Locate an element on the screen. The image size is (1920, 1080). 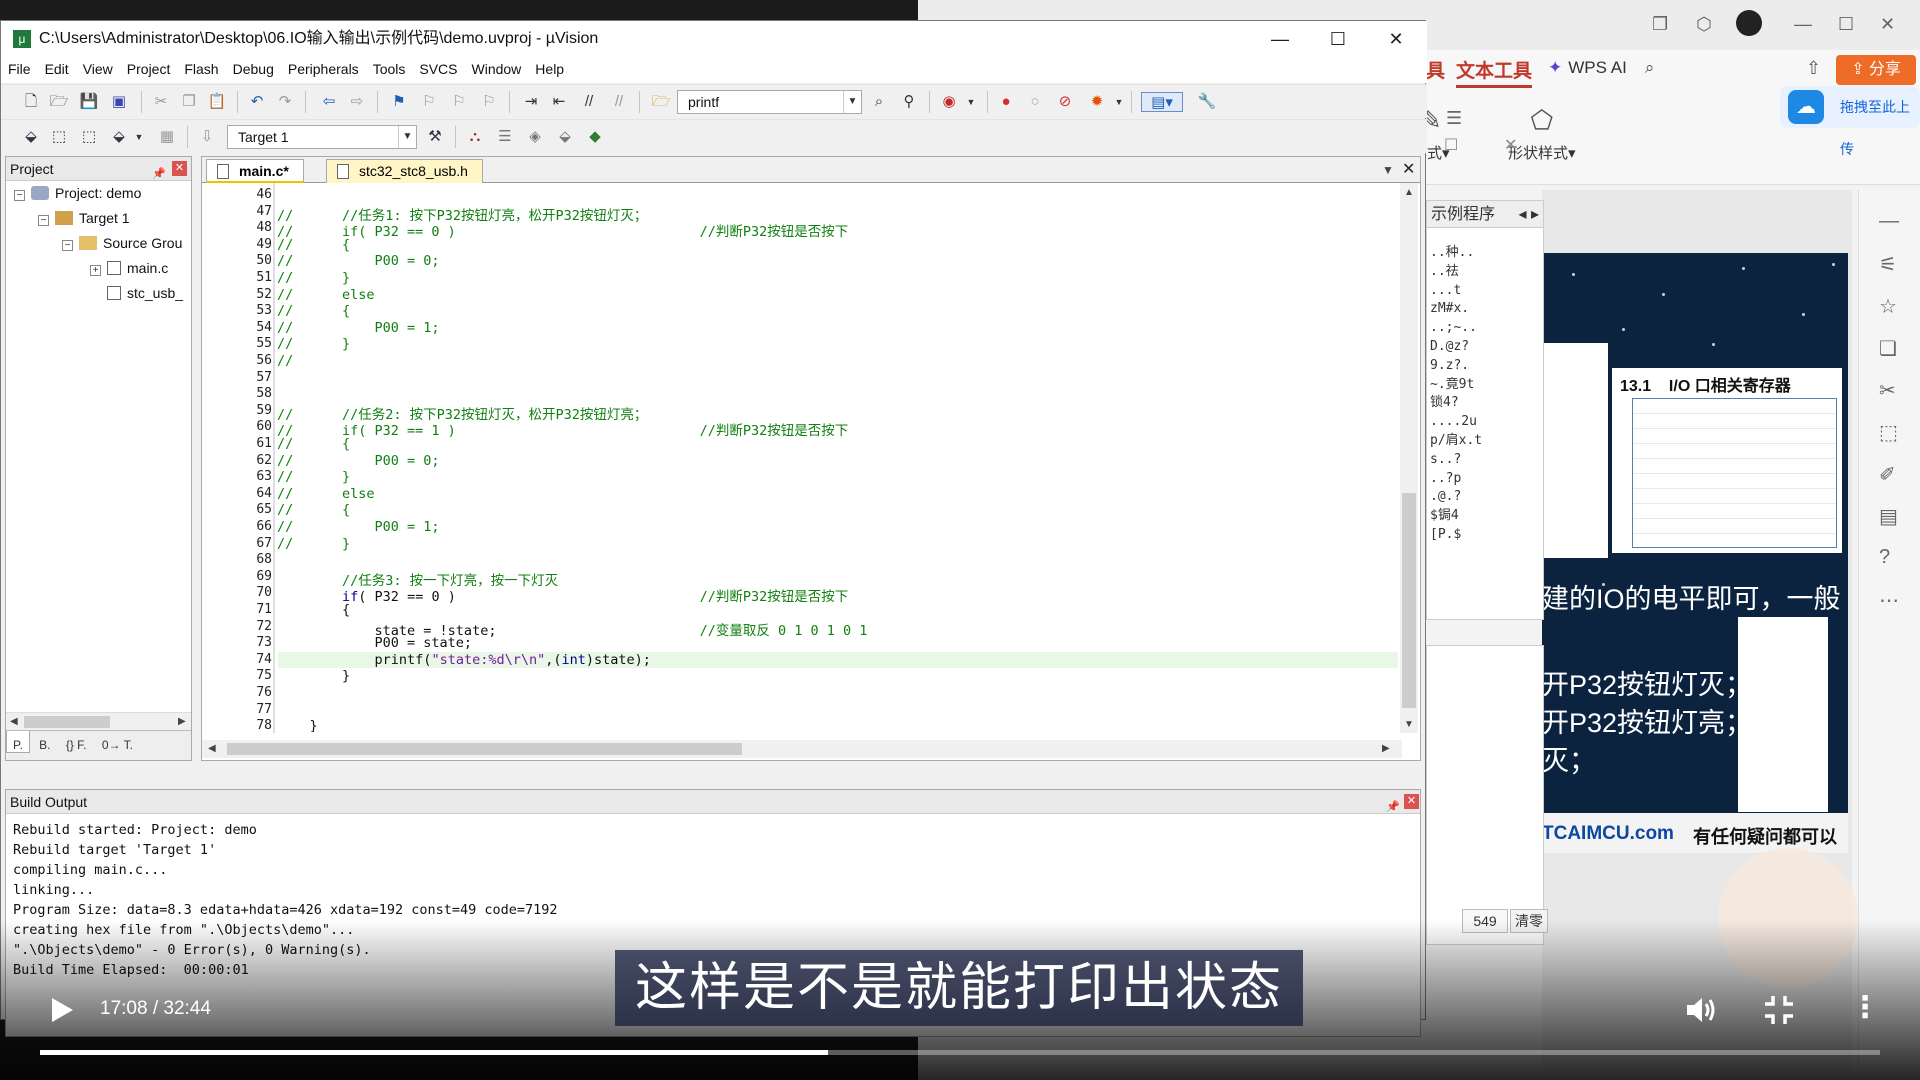
tree-item-project: − Project: demo is located at coordinates (77, 193).